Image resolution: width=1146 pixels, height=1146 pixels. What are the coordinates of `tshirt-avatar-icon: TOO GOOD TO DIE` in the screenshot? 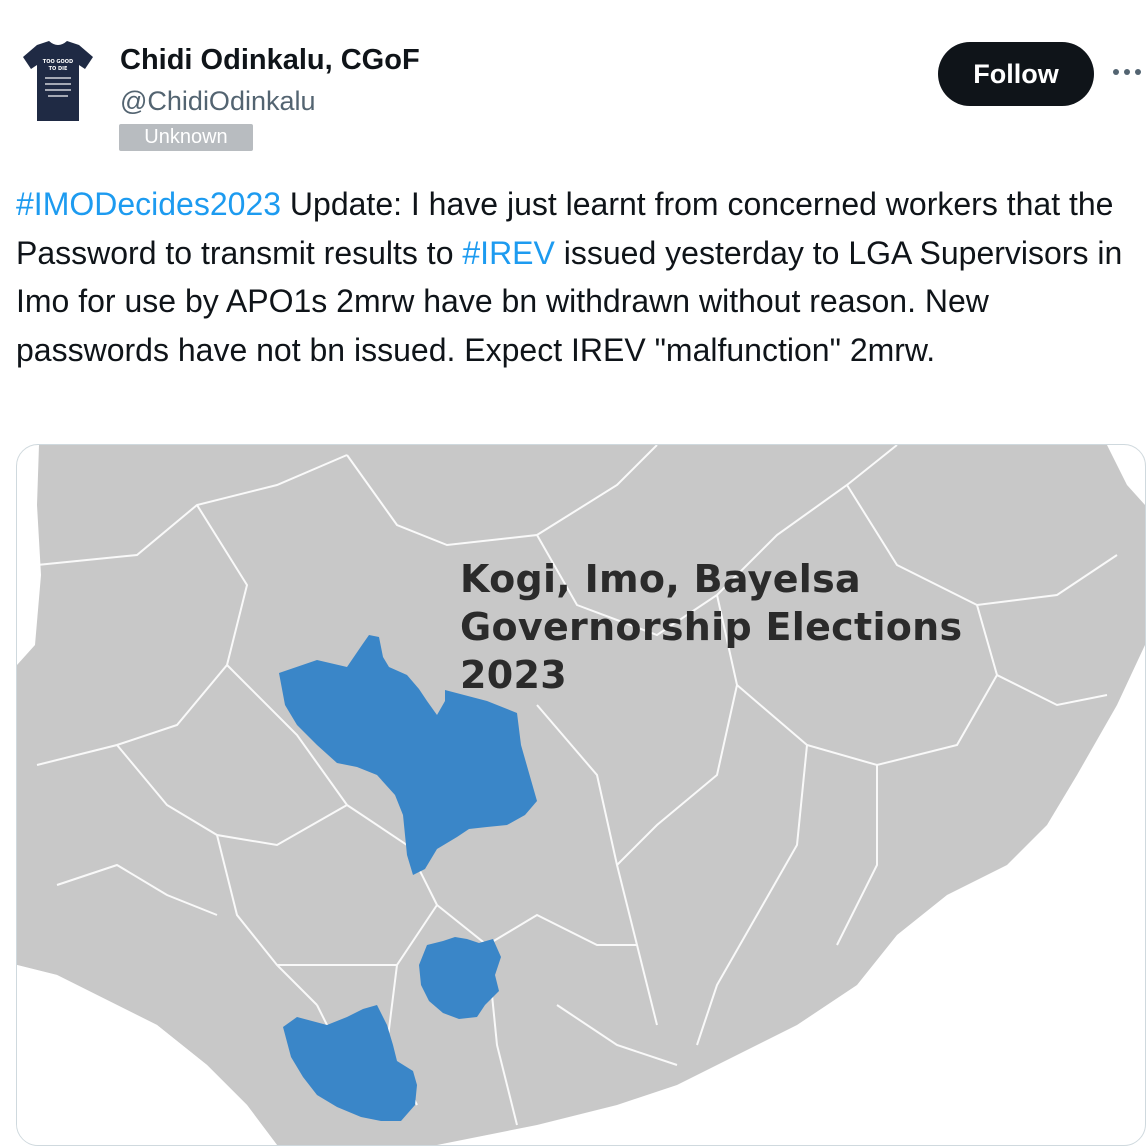 It's located at (58, 81).